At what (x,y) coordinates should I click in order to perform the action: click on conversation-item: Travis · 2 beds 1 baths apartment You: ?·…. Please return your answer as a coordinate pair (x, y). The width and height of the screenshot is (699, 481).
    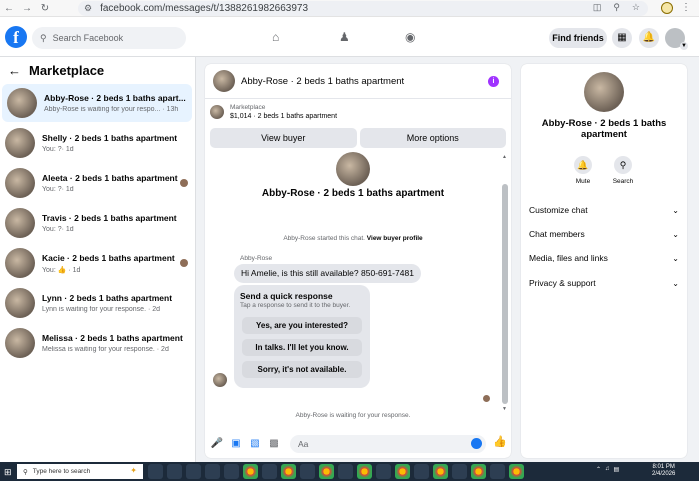
    Looking at the image, I should click on (98, 223).